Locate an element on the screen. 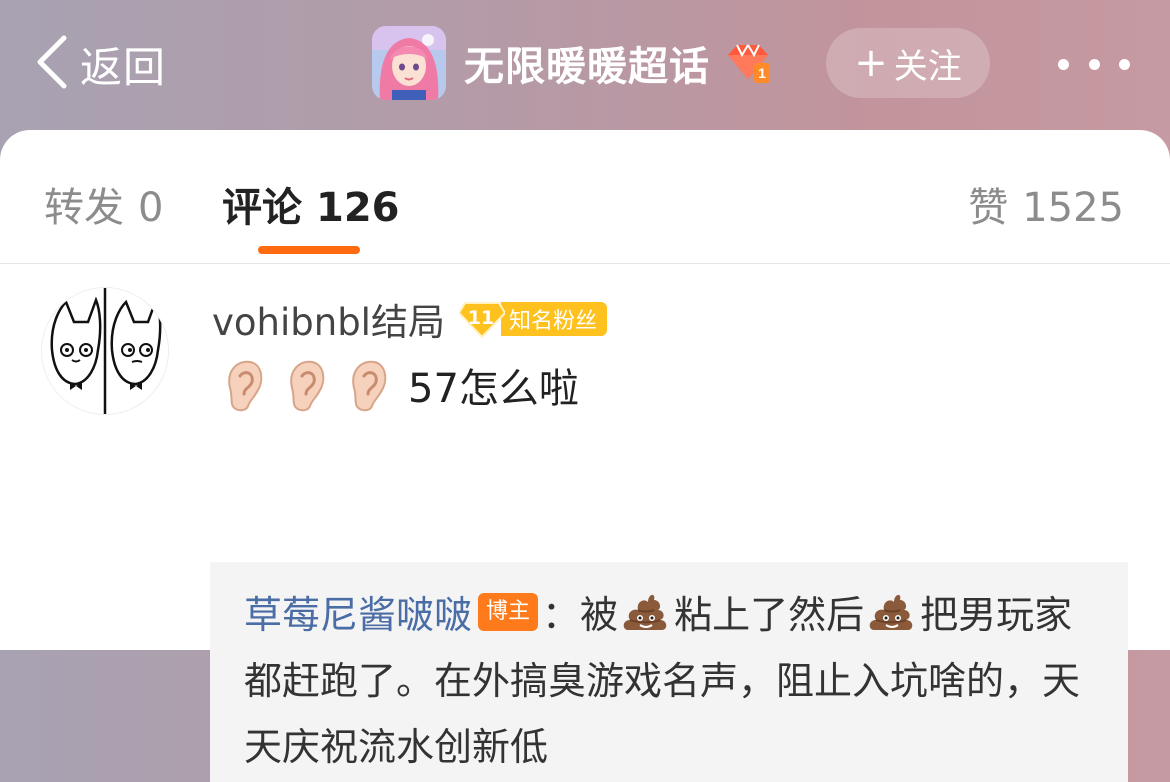  fan-badge-label: 知名粉丝 is located at coordinates (553, 319).